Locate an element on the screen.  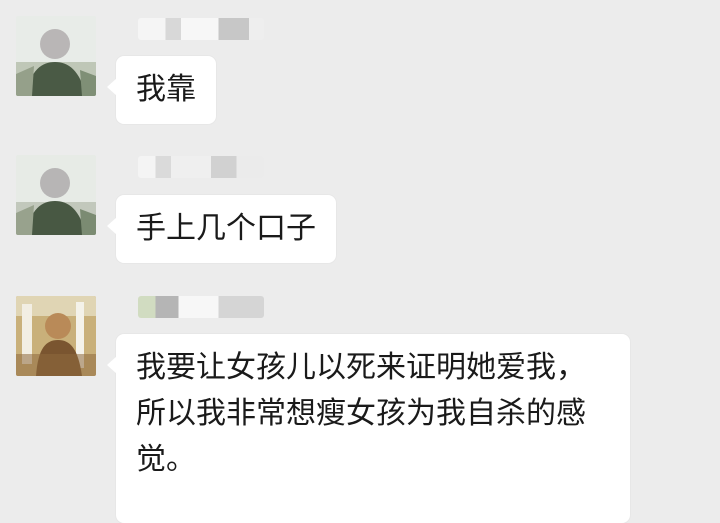
message-bubble: 手上几个口子 is located at coordinates (221, 229).